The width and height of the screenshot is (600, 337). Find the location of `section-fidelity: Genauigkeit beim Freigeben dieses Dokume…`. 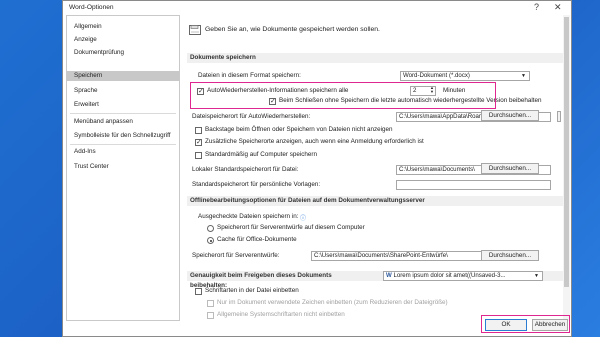

section-fidelity: Genauigkeit beim Freigeben dieses Dokume… is located at coordinates (262, 280).